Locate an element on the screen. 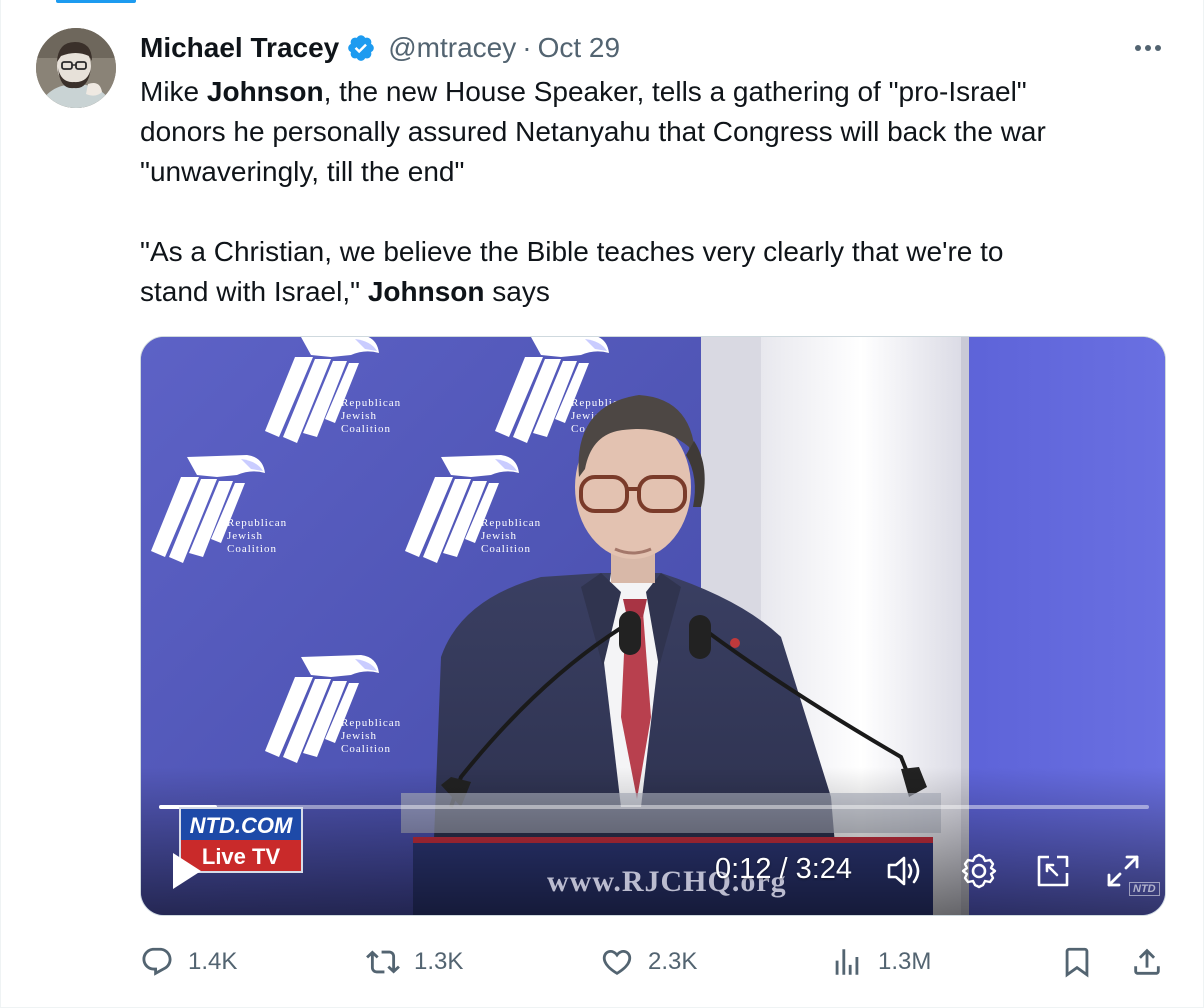  tweet-text-line: "unwaveringly, till the end" is located at coordinates (660, 172).